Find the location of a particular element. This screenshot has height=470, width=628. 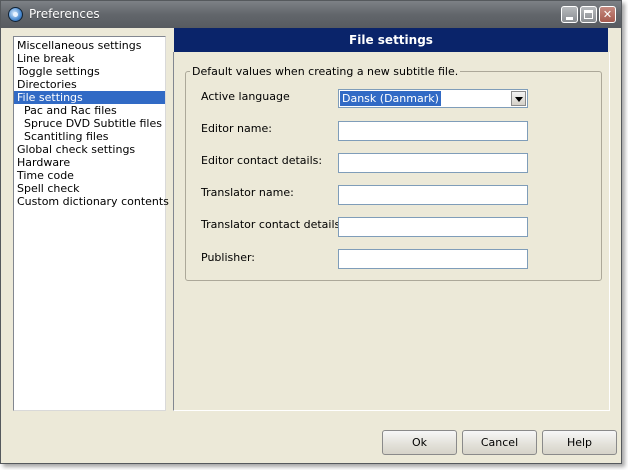

close-icon: ✕ is located at coordinates (607, 14).